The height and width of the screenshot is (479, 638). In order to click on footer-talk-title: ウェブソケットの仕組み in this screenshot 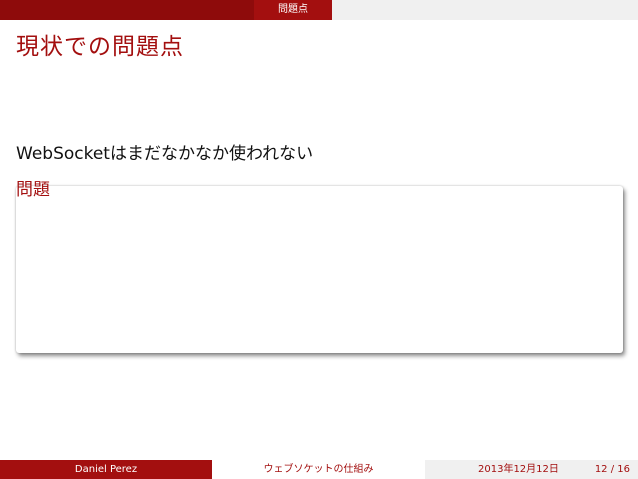, I will do `click(318, 469)`.